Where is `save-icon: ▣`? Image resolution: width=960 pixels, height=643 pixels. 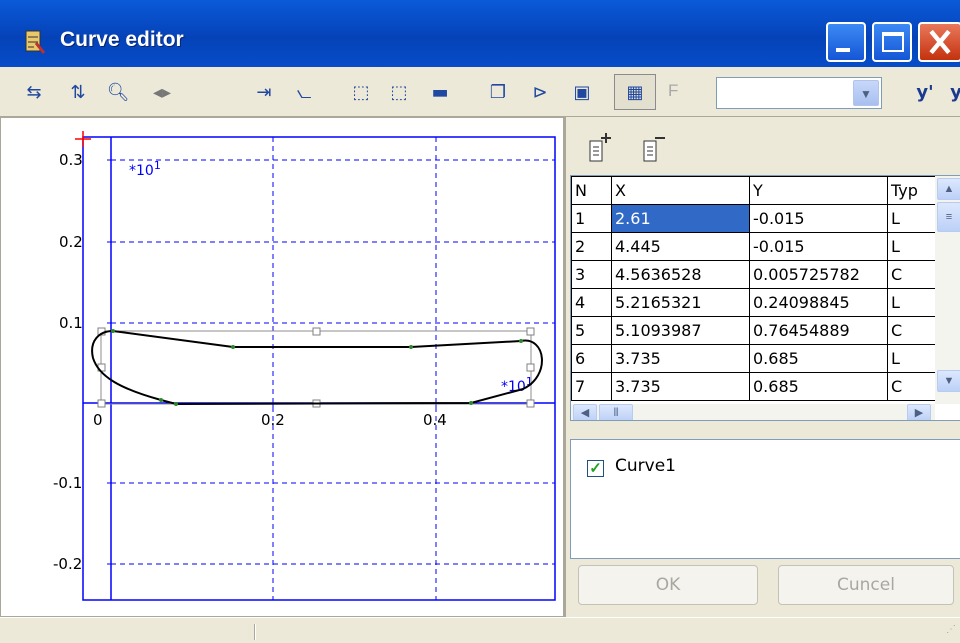 save-icon: ▣ is located at coordinates (582, 92).